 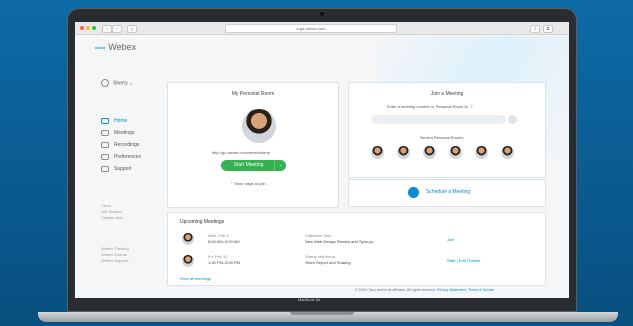 What do you see at coordinates (328, 263) in the screenshot?
I see `meeting-title: Team Report and Sharing` at bounding box center [328, 263].